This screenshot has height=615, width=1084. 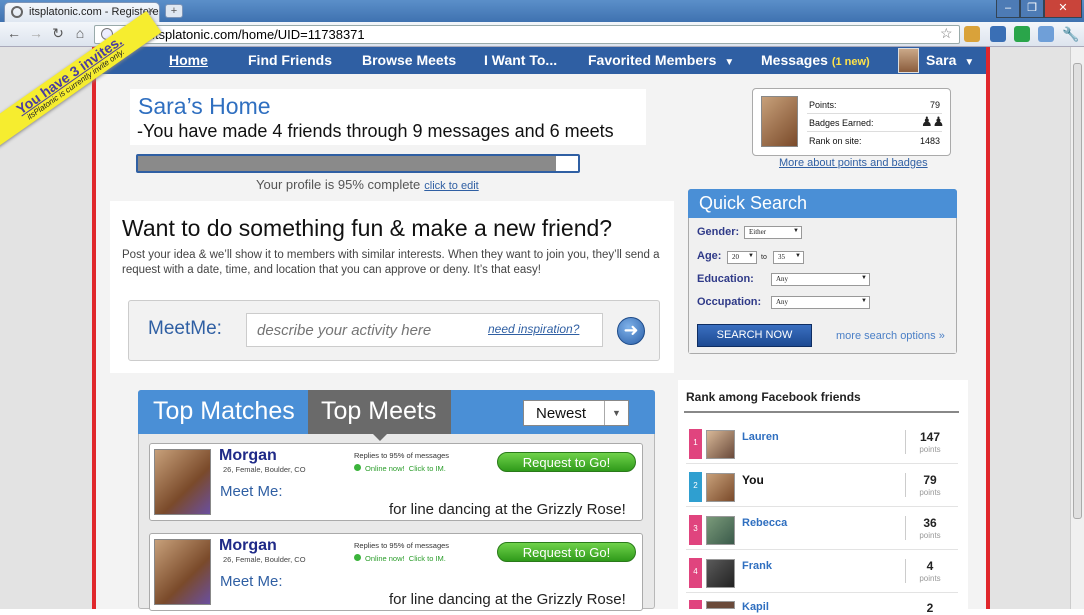 I want to click on profile-progress-fill, so click(x=347, y=163).